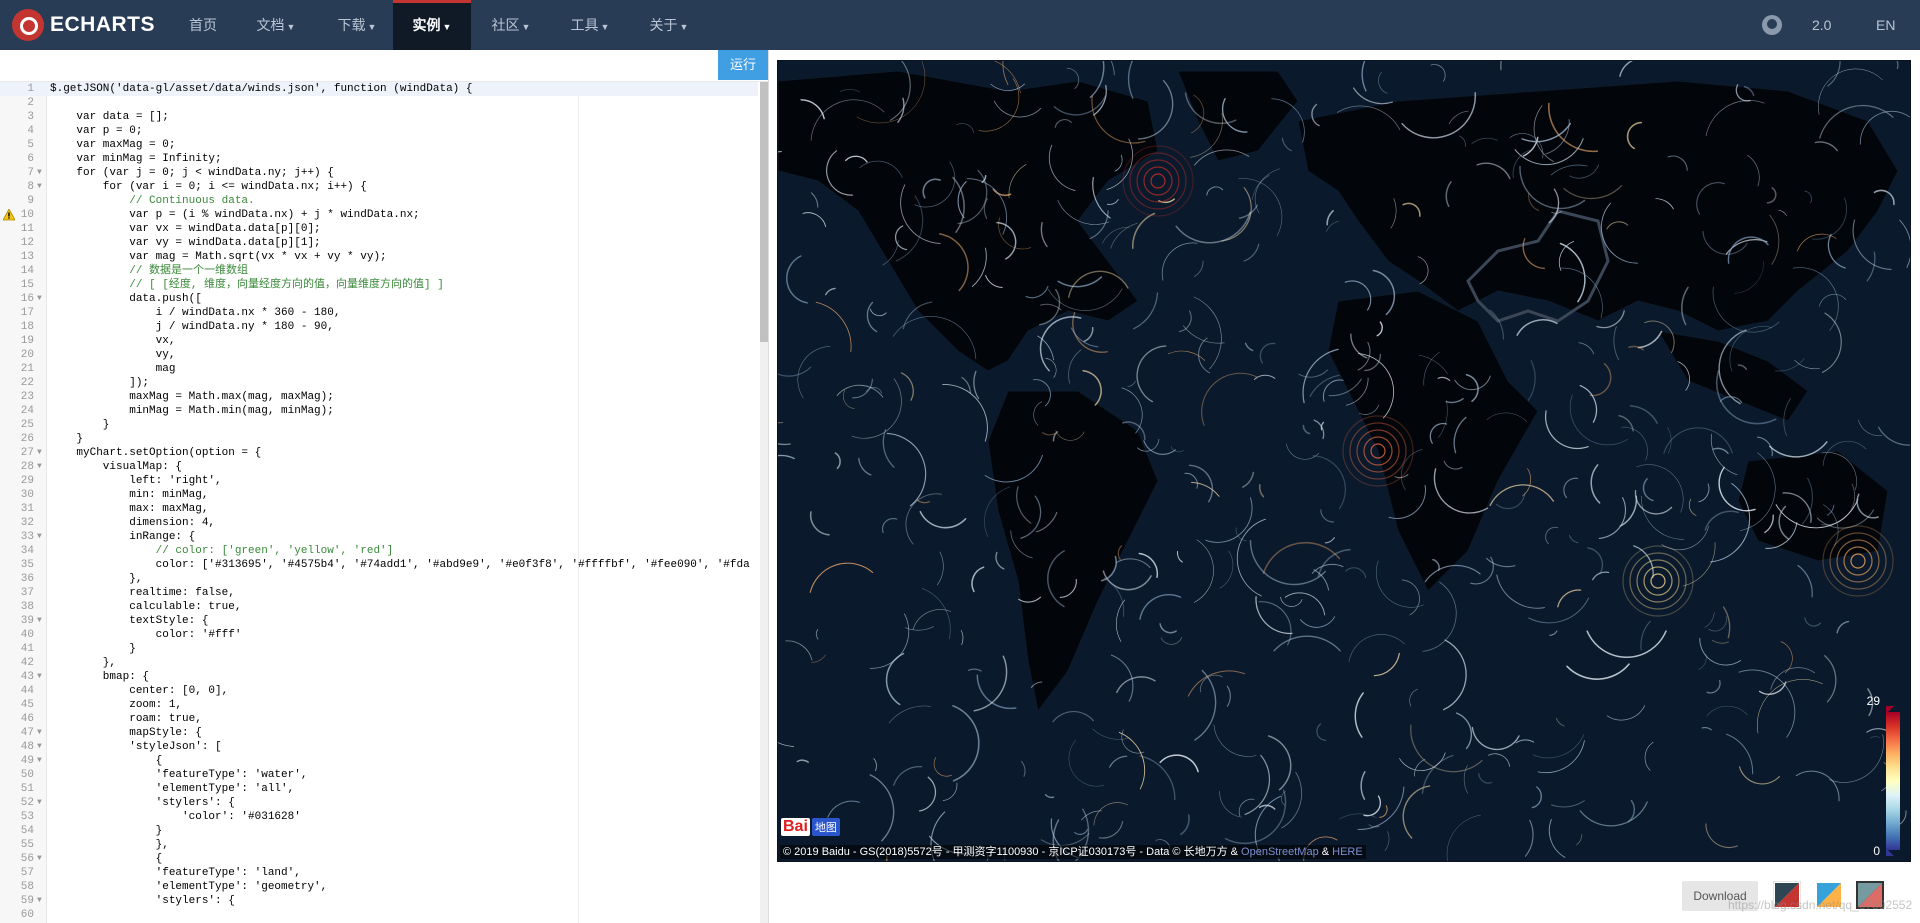  Describe the element at coordinates (379, 411) in the screenshot. I see `code-line: 24 minMag = Math.min(mag, minMag);` at that location.